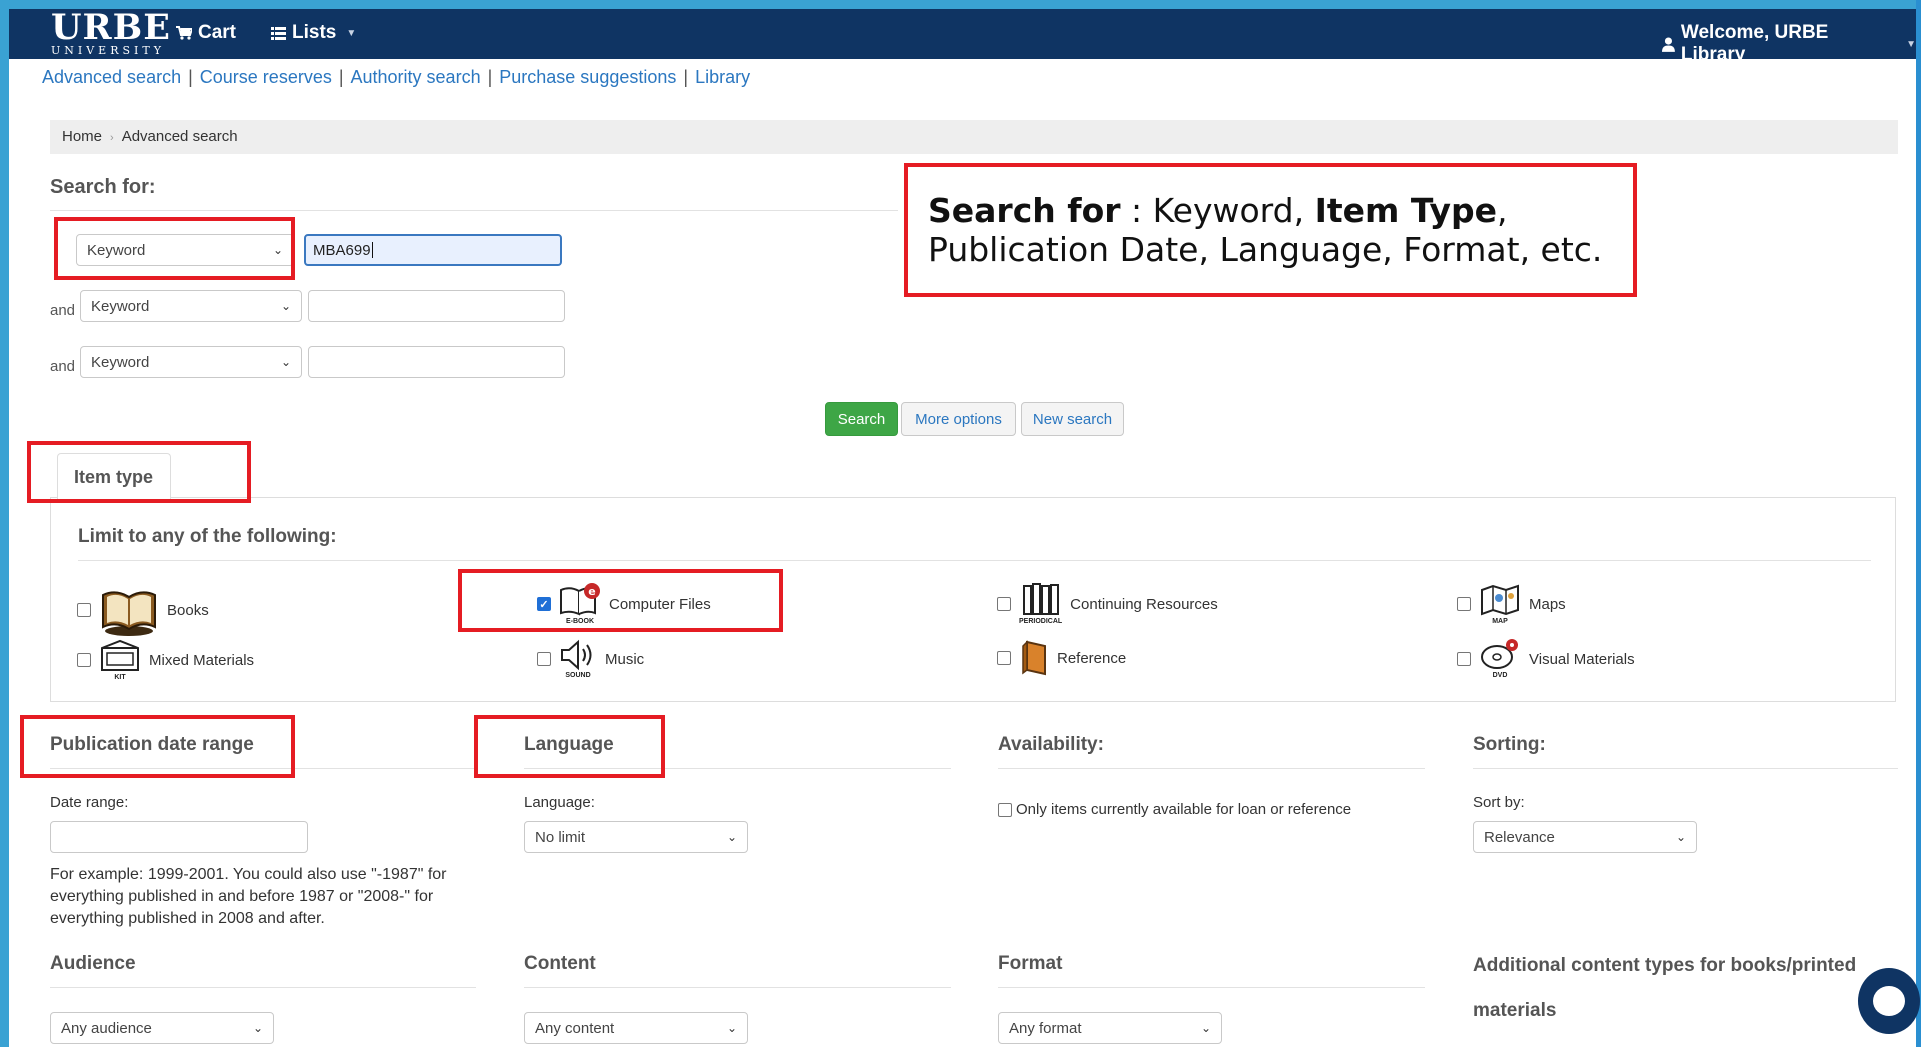 This screenshot has height=1047, width=1921. Describe the element at coordinates (179, 136) in the screenshot. I see `breadcrumb-current: Advanced search` at that location.